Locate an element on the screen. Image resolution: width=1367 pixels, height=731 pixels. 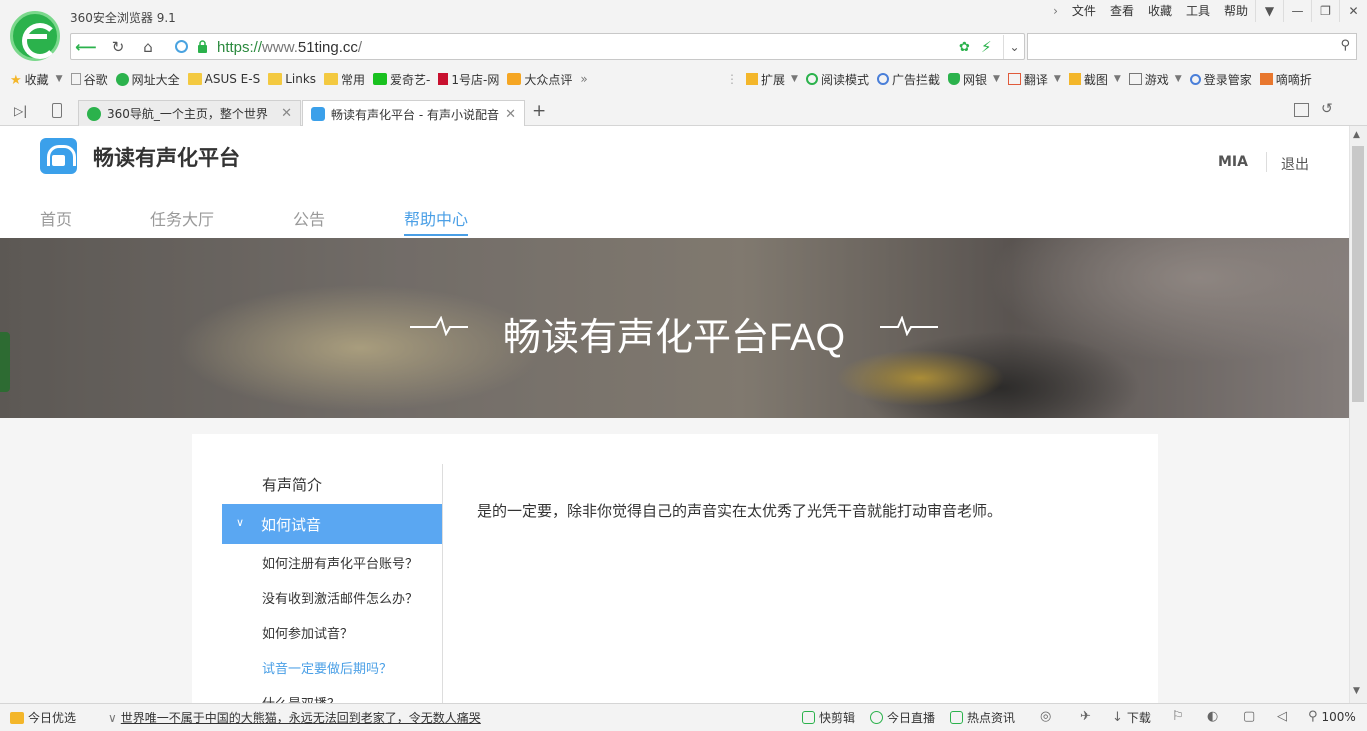
scrollbar-thumb is located at coordinates (1358, 274).